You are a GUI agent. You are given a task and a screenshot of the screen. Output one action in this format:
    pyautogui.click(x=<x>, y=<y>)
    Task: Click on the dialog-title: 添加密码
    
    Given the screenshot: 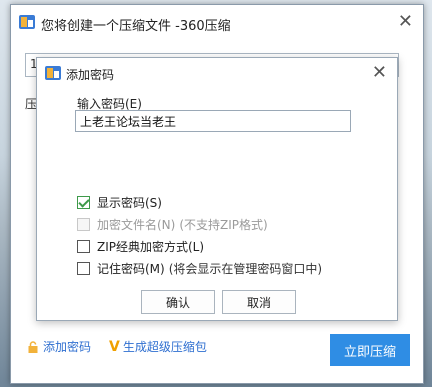 What is the action you would take?
    pyautogui.click(x=90, y=75)
    